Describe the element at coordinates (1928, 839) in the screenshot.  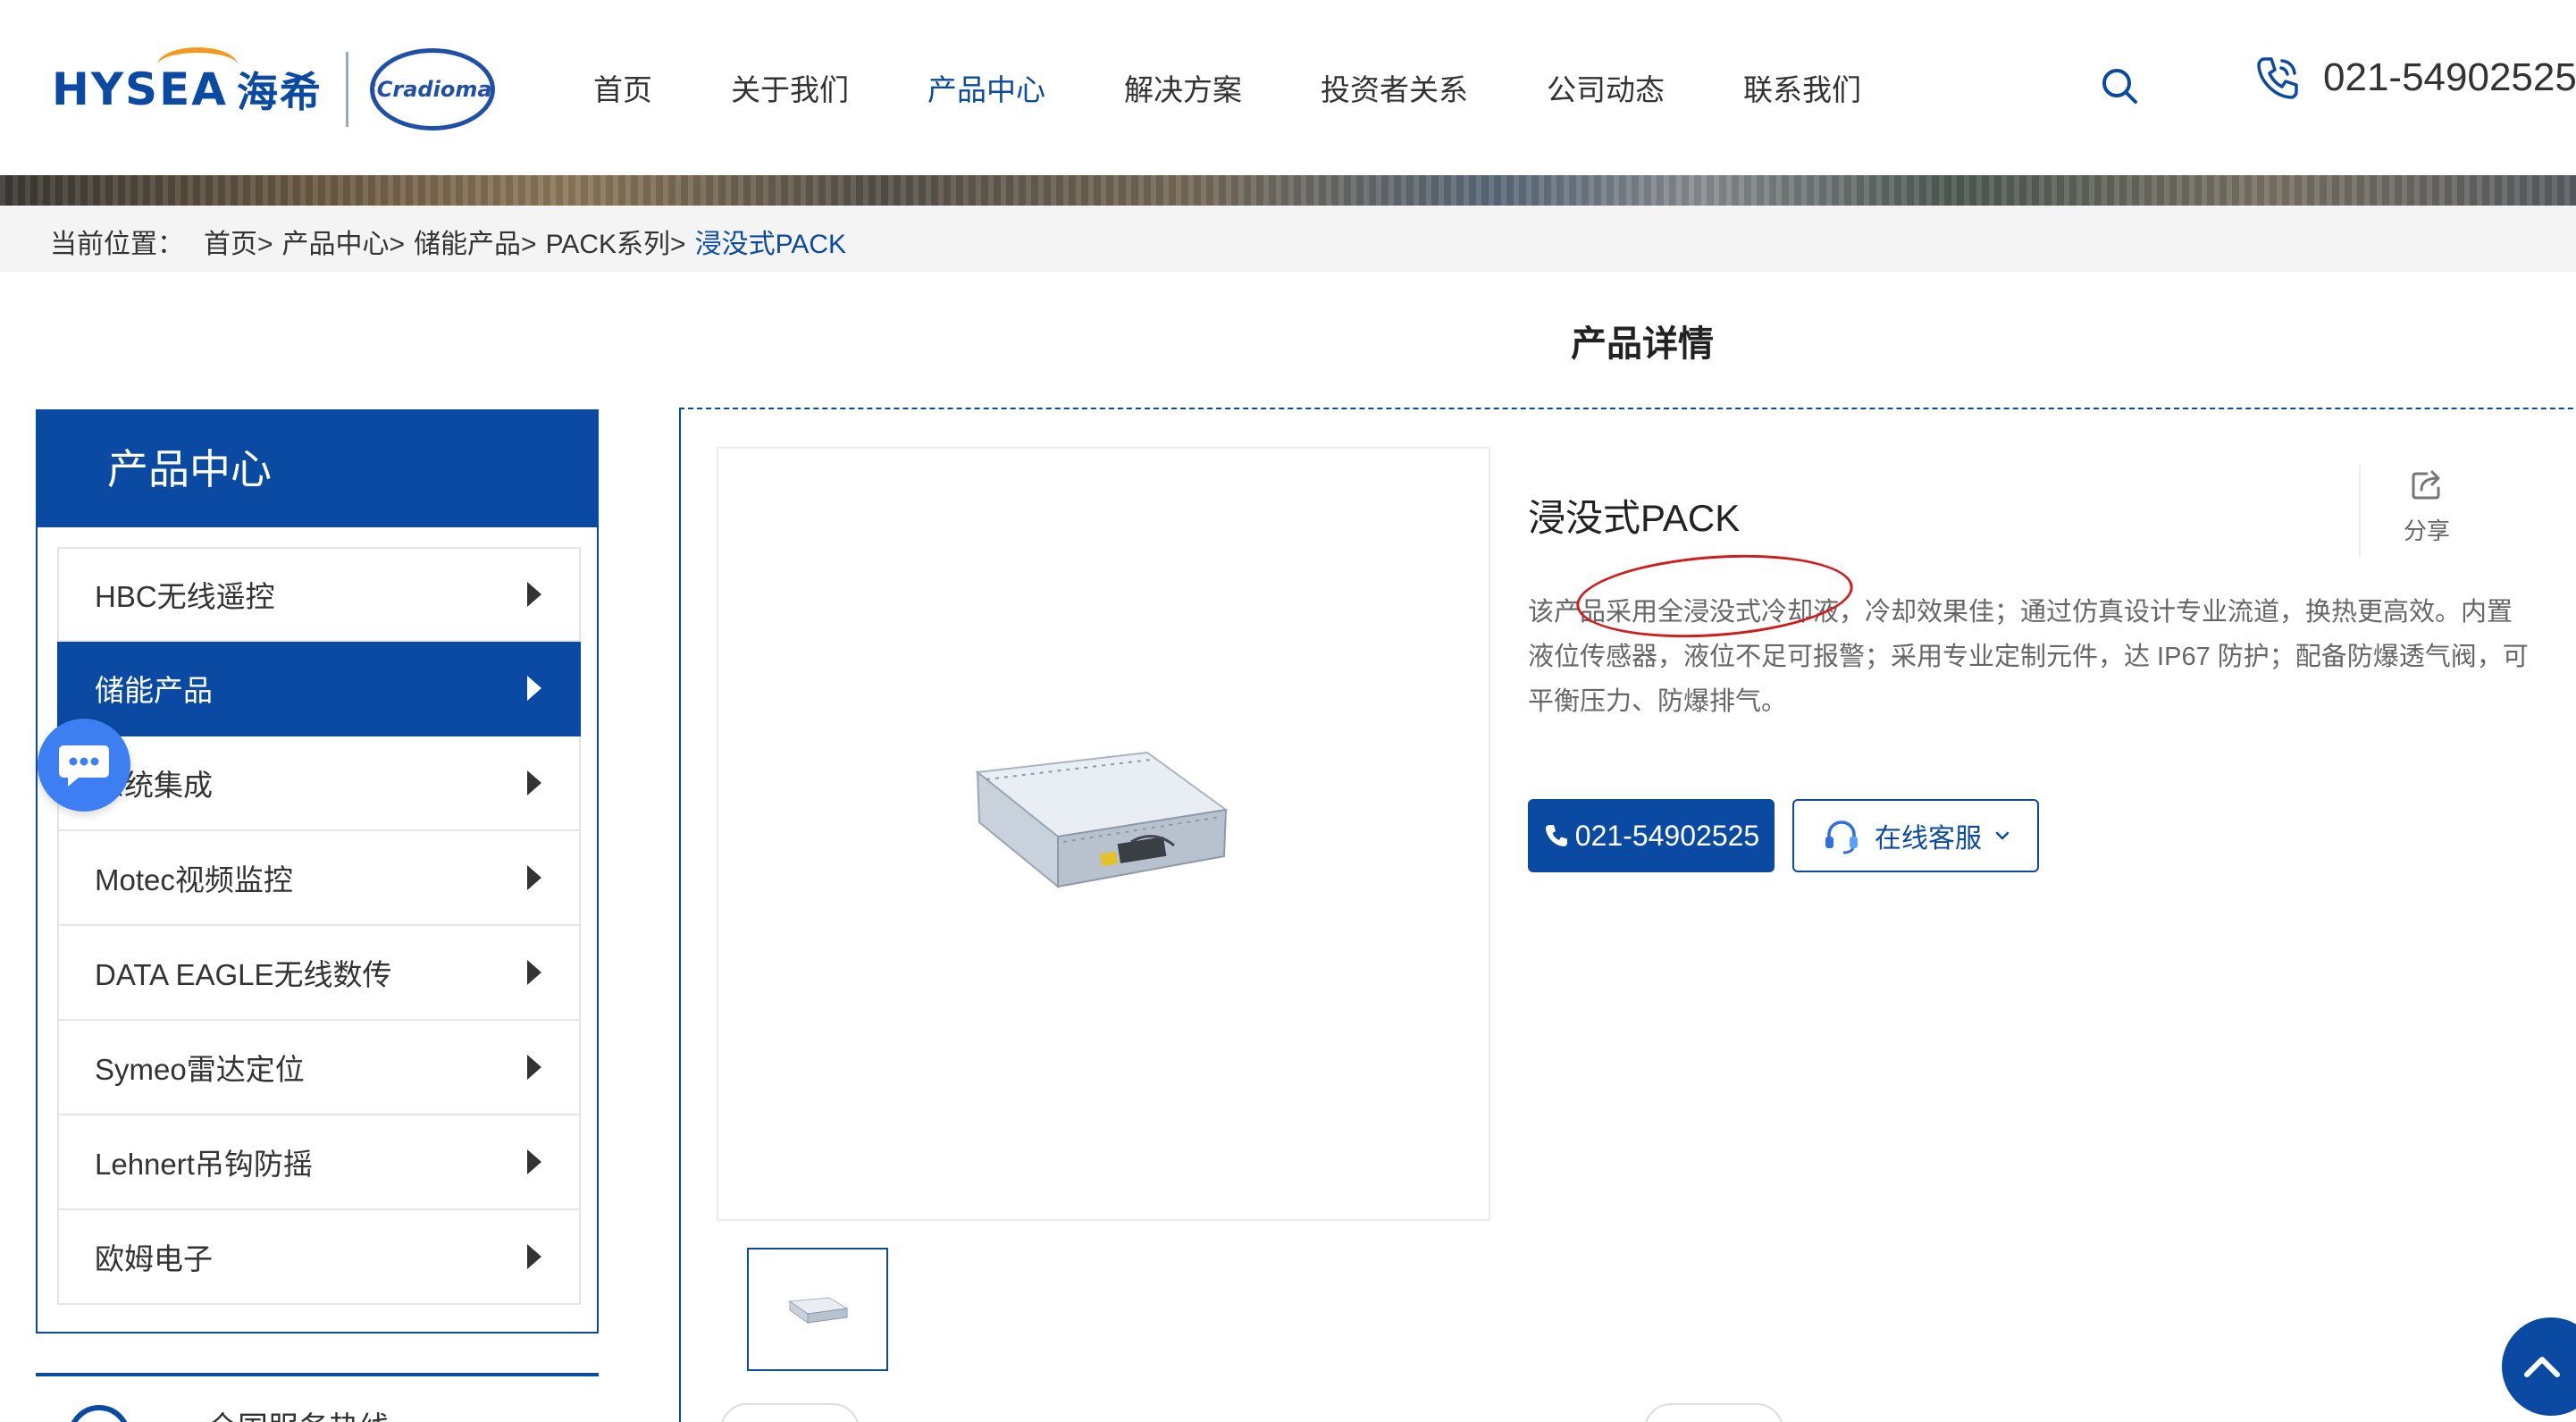
I see `online-service-label: 在线客服` at that location.